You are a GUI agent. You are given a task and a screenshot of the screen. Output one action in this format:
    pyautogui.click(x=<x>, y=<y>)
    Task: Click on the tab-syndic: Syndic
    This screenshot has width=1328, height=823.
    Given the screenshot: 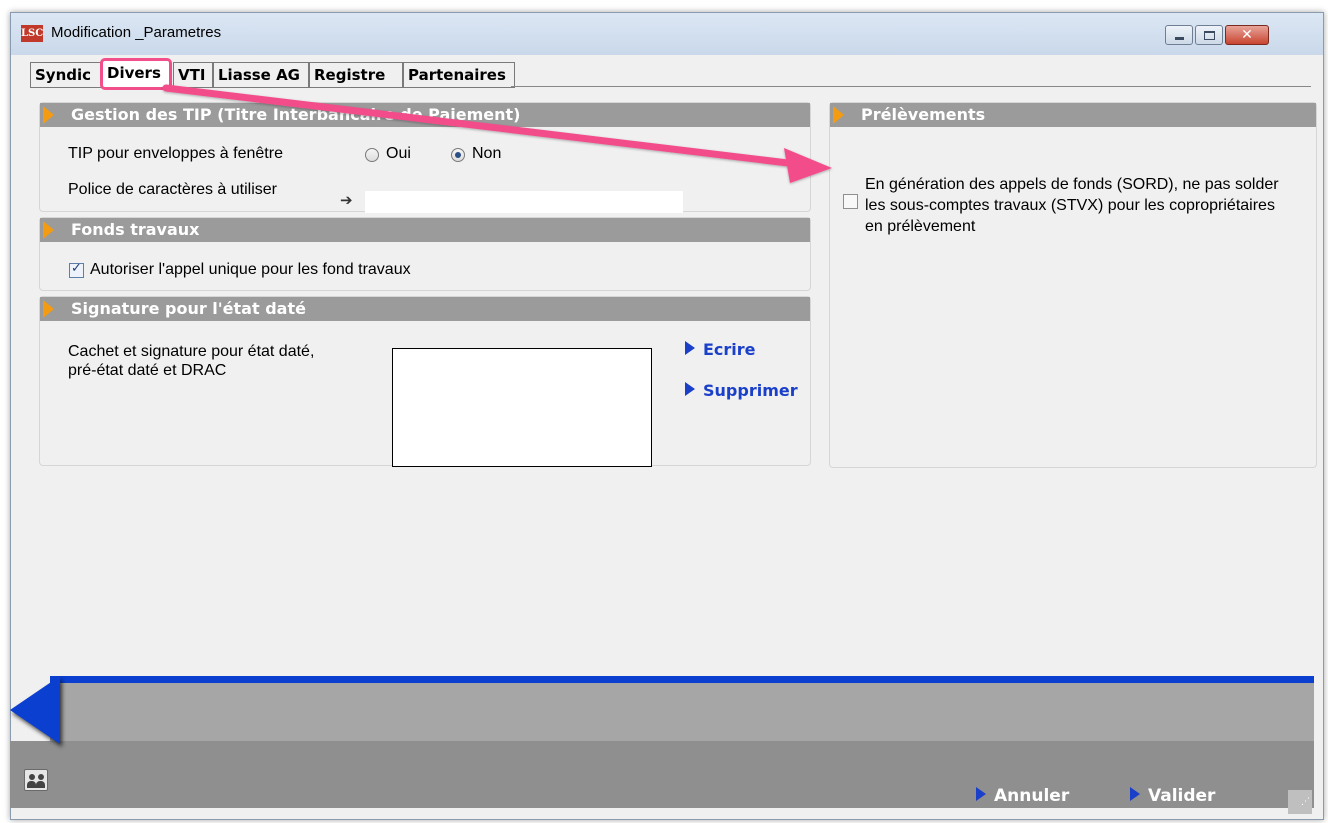 What is the action you would take?
    pyautogui.click(x=67, y=75)
    